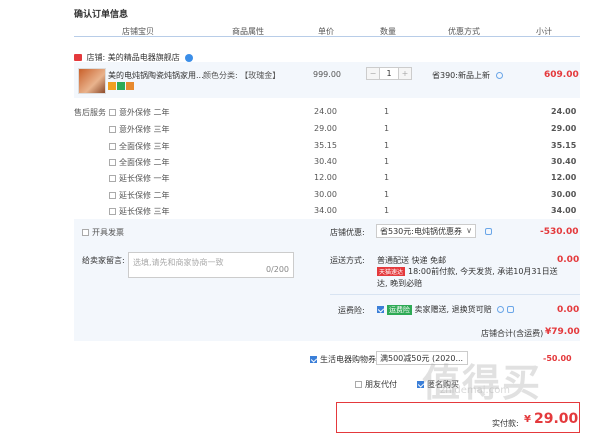 This screenshot has height=433, width=610. I want to click on chevron-down-icon: ∨, so click(469, 230).